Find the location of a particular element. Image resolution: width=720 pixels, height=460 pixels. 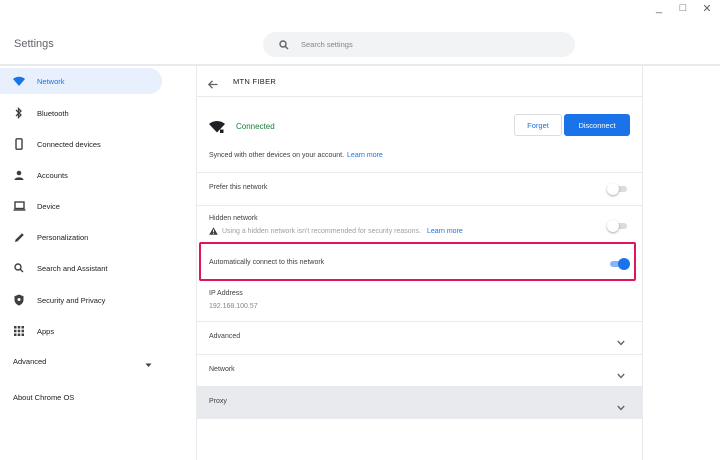

prefer-network-toggle is located at coordinates (618, 189).